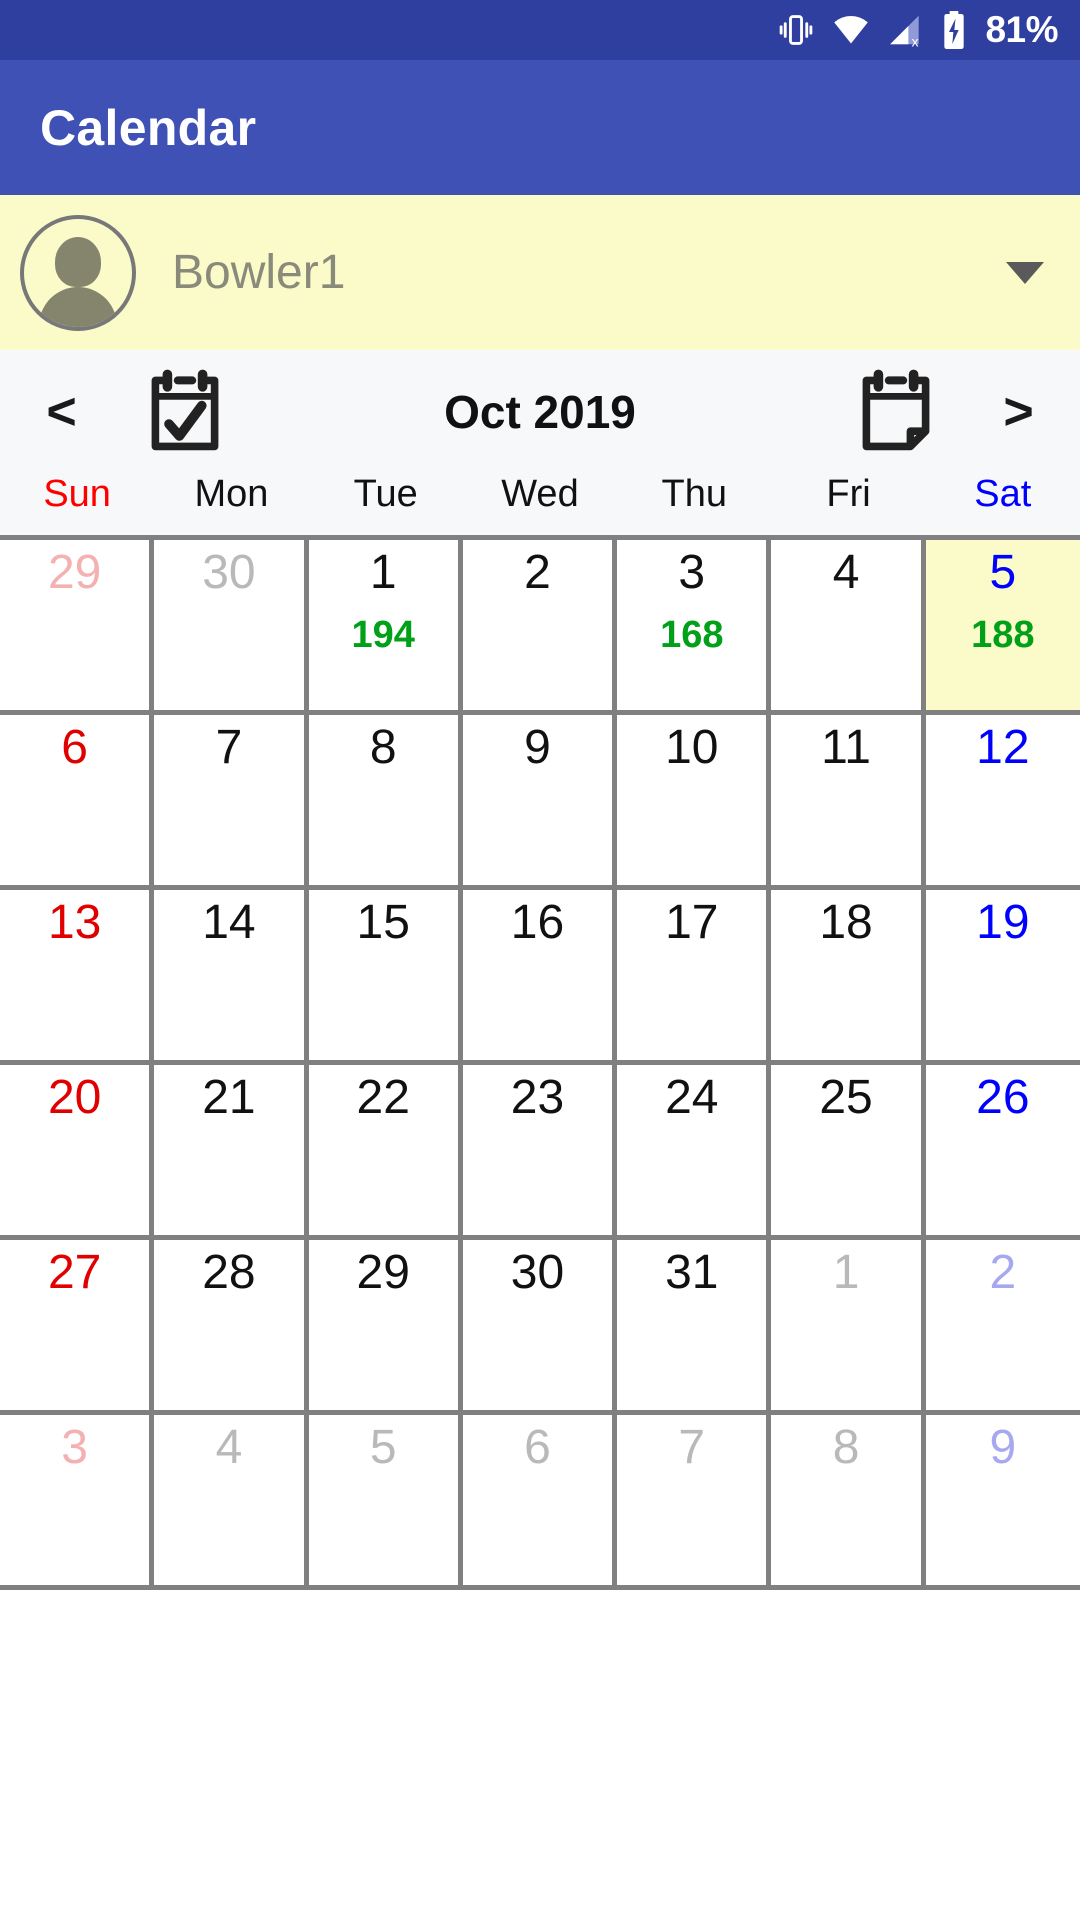 The width and height of the screenshot is (1080, 1920). Describe the element at coordinates (540, 411) in the screenshot. I see `month-nav-bar: < Oct 2019 >` at that location.